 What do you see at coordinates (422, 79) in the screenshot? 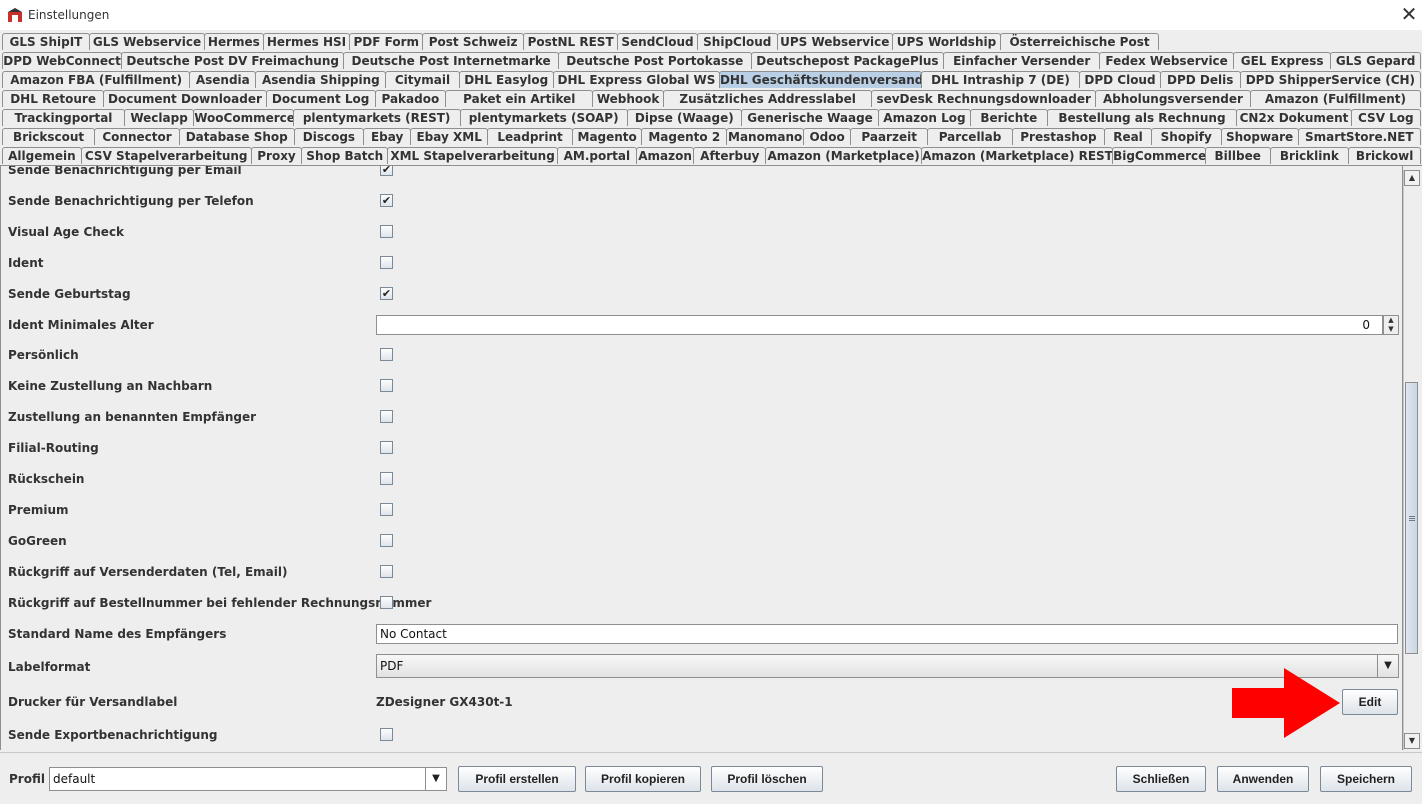
I see `tab-citymail: Citymail` at bounding box center [422, 79].